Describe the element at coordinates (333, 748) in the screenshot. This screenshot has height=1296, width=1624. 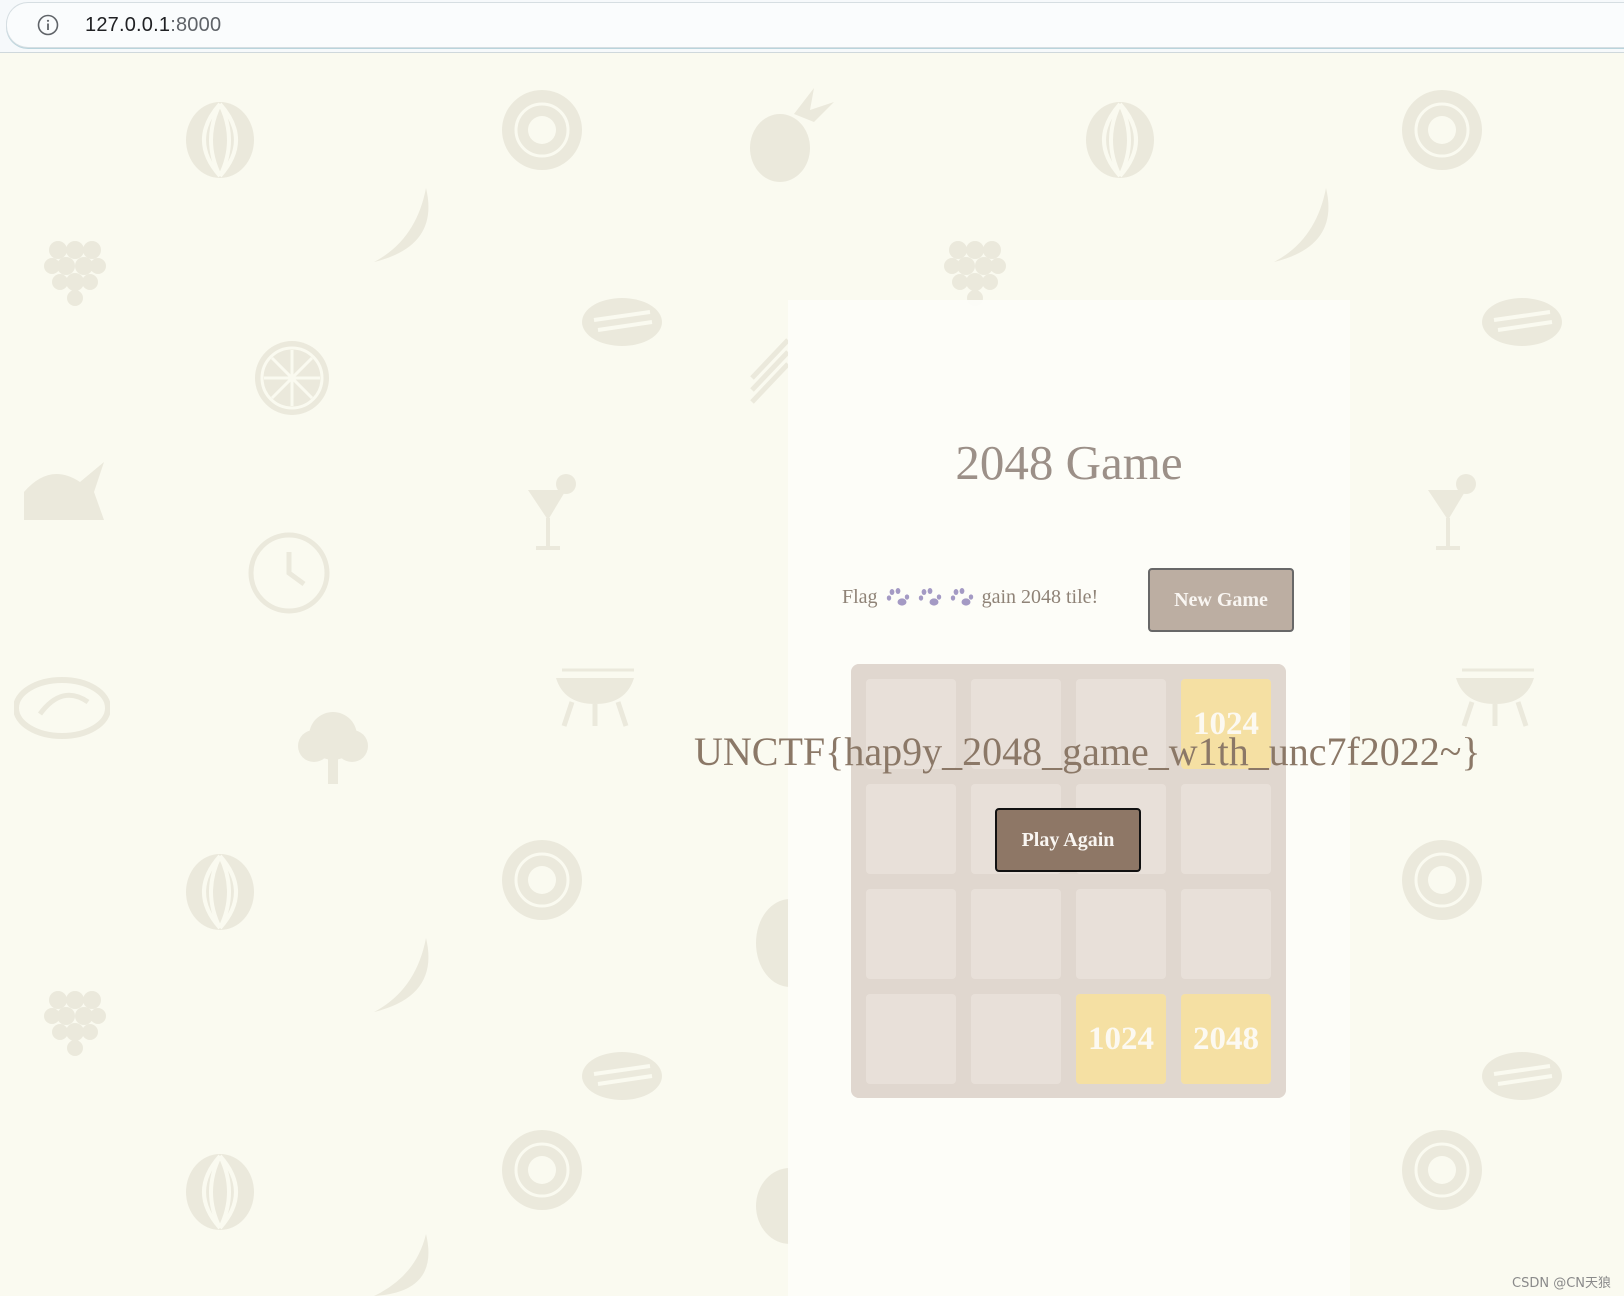
I see `tree-icon` at that location.